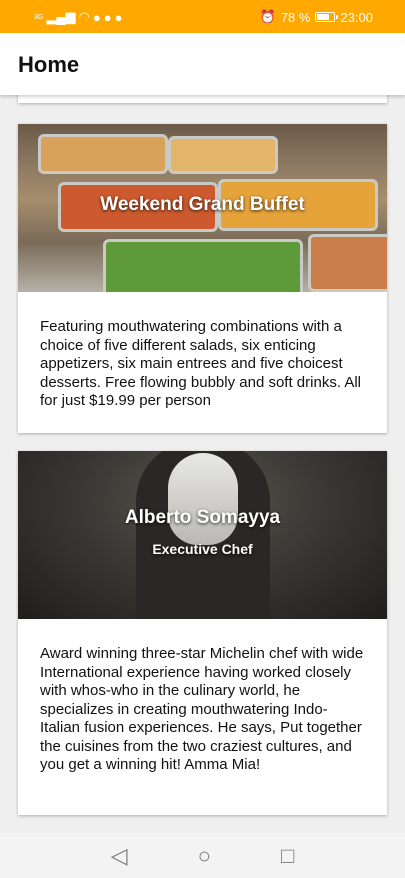 The image size is (405, 878). What do you see at coordinates (356, 17) in the screenshot?
I see `clock: 23:00` at bounding box center [356, 17].